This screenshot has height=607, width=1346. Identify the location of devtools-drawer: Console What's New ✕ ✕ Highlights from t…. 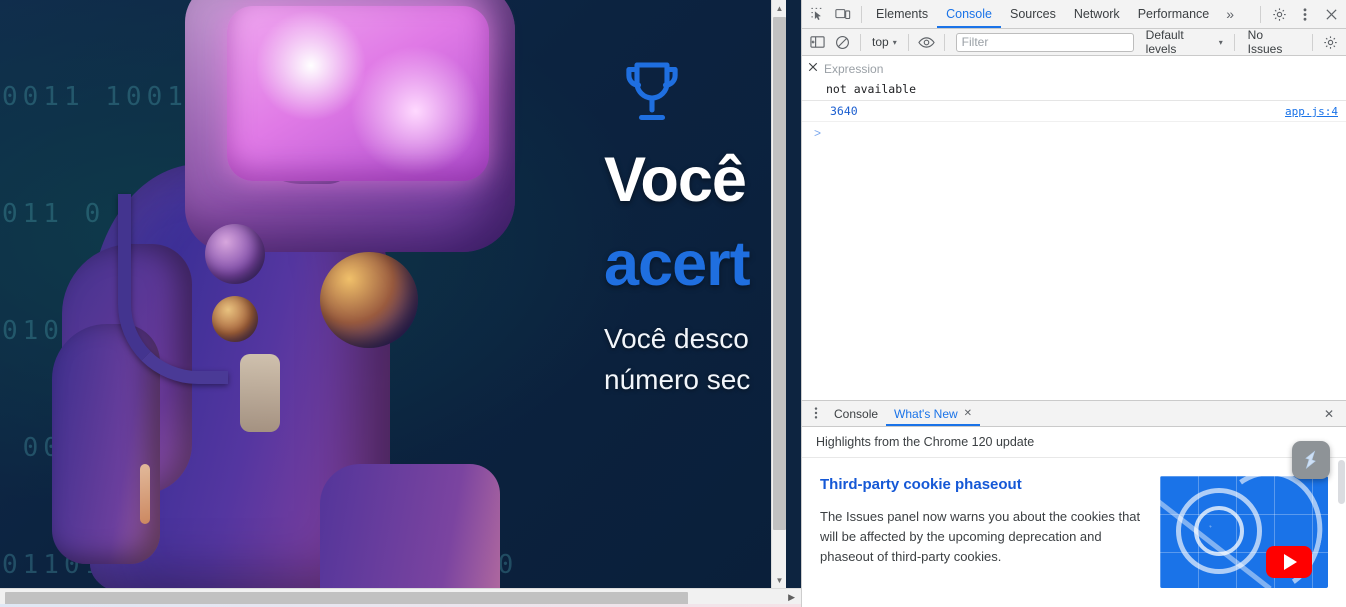
(1074, 503).